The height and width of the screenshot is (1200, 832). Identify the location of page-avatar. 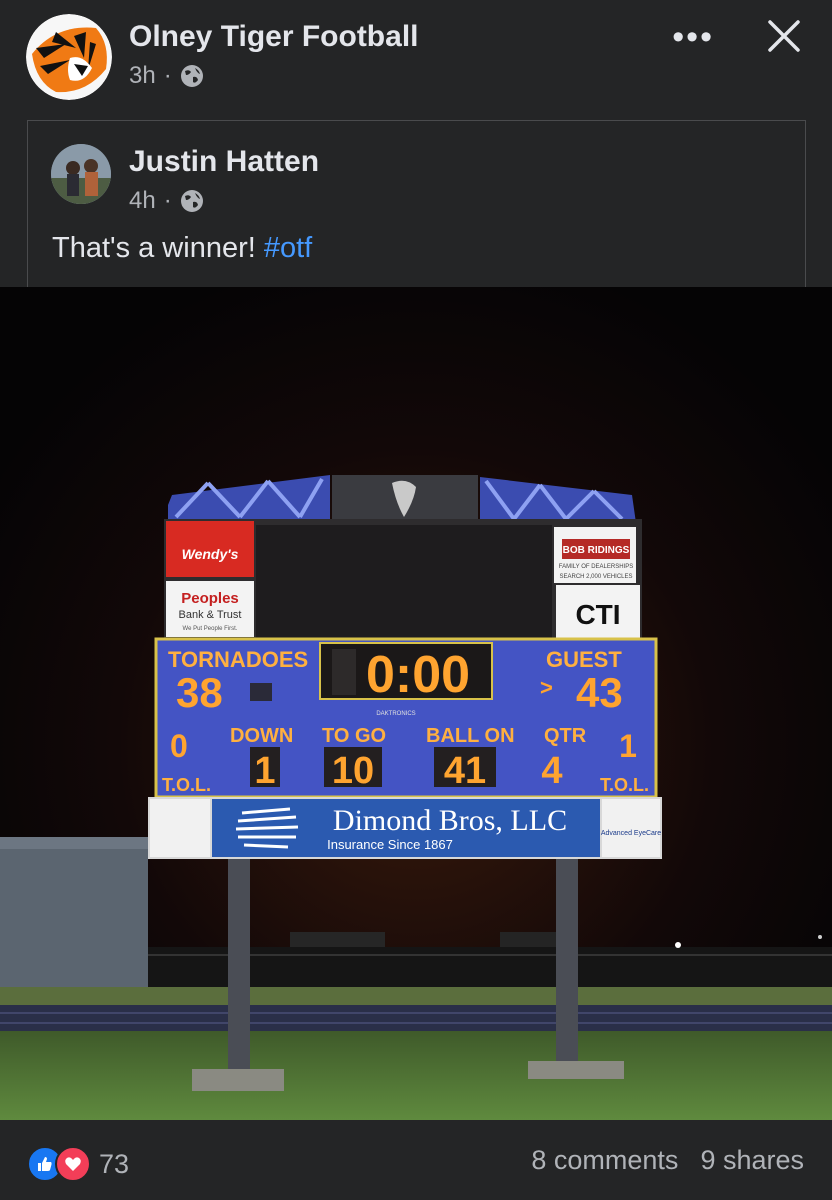
(69, 57).